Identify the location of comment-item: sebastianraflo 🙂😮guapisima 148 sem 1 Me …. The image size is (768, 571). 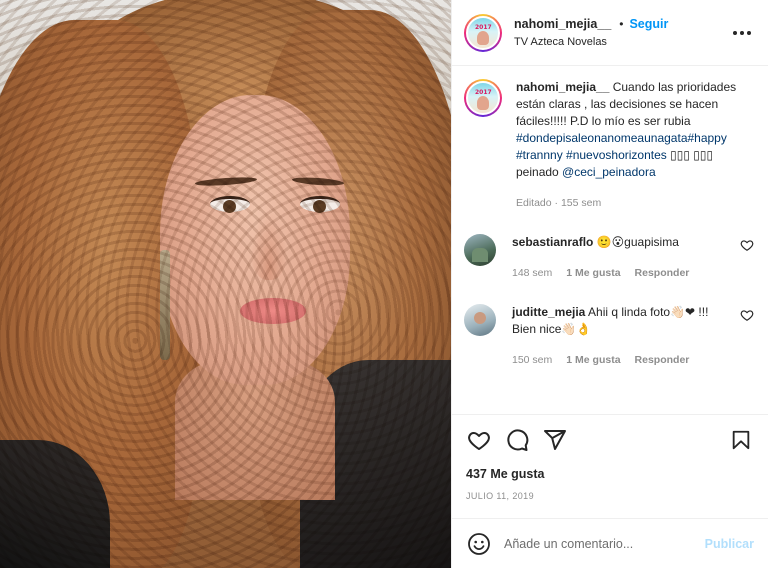
(609, 258).